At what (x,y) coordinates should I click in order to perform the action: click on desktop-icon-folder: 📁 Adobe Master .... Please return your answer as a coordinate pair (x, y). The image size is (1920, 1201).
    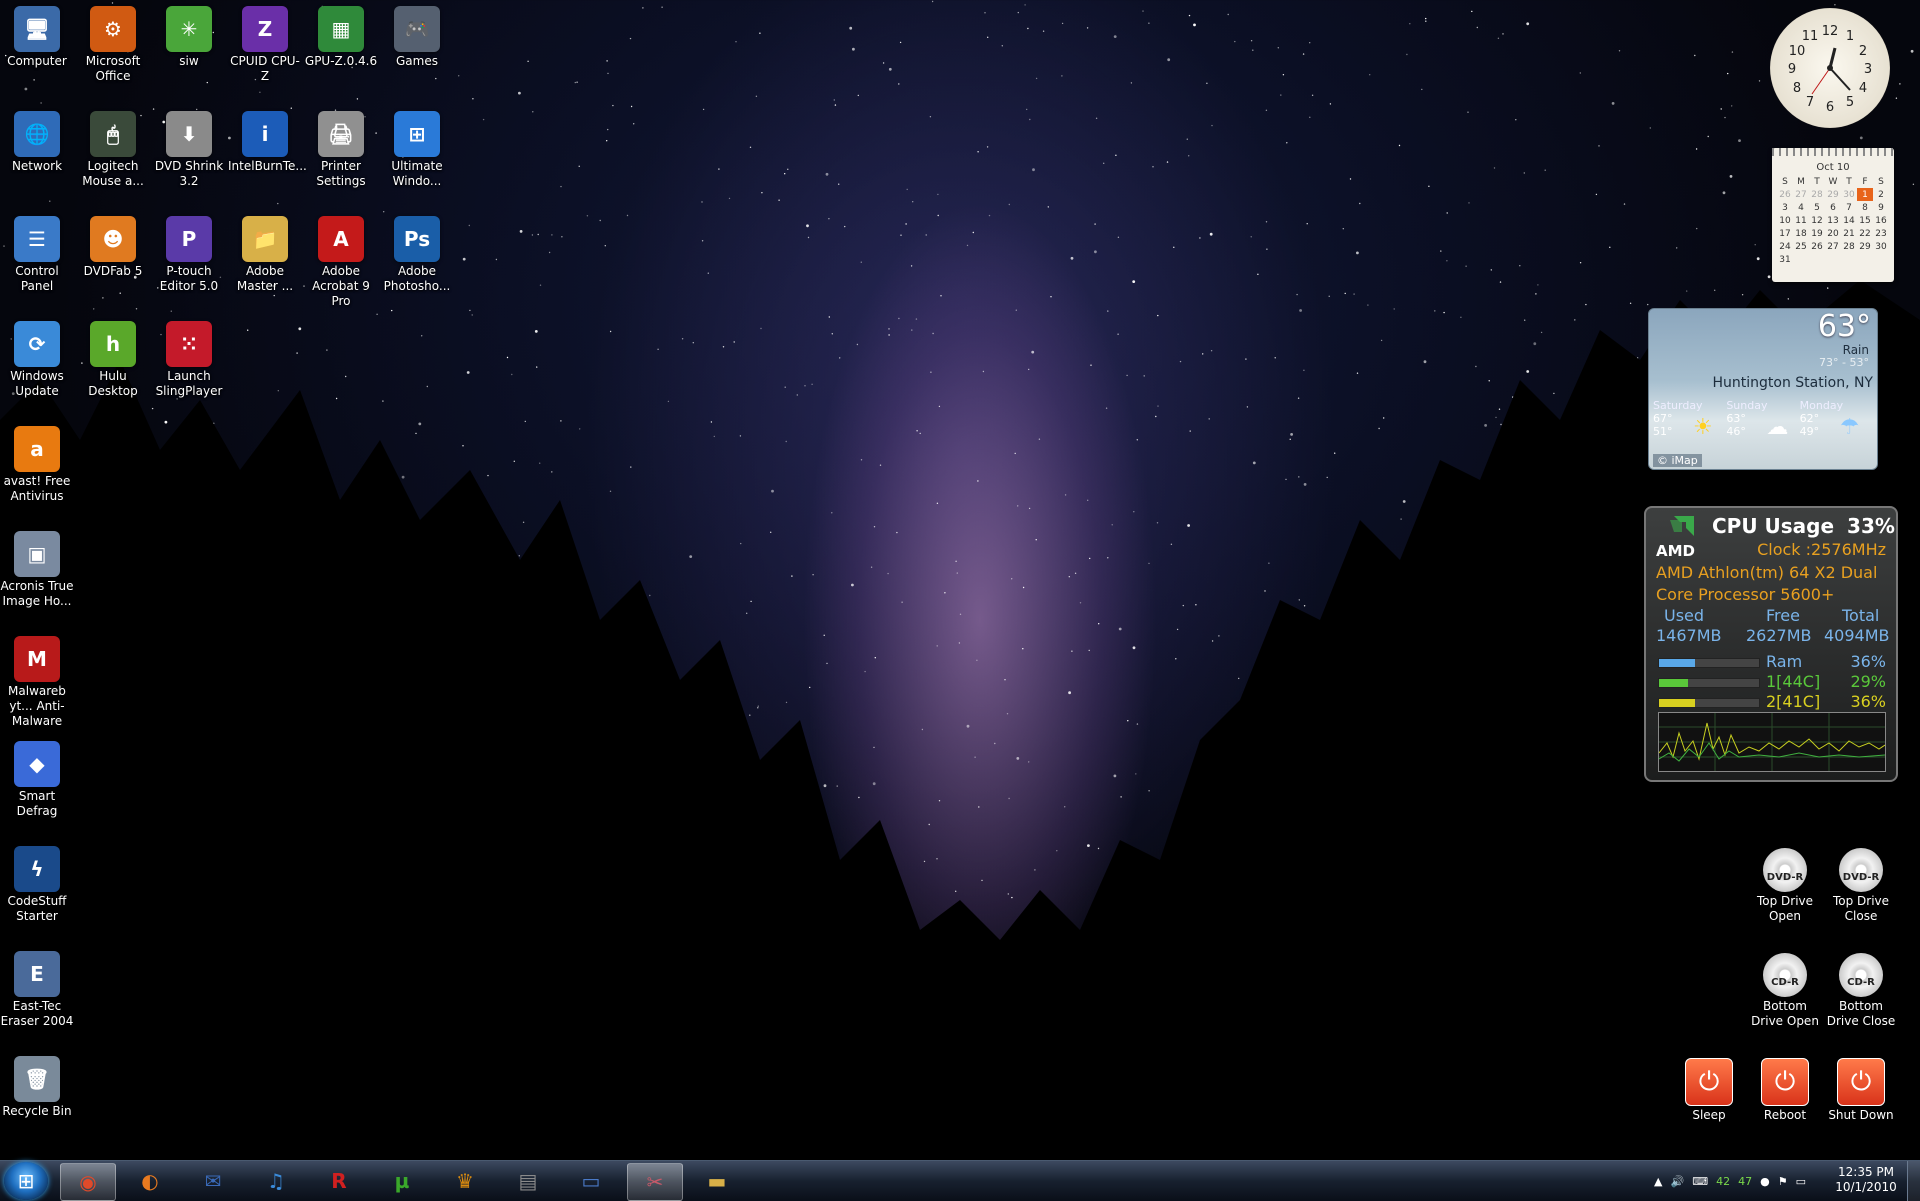
    Looking at the image, I should click on (265, 252).